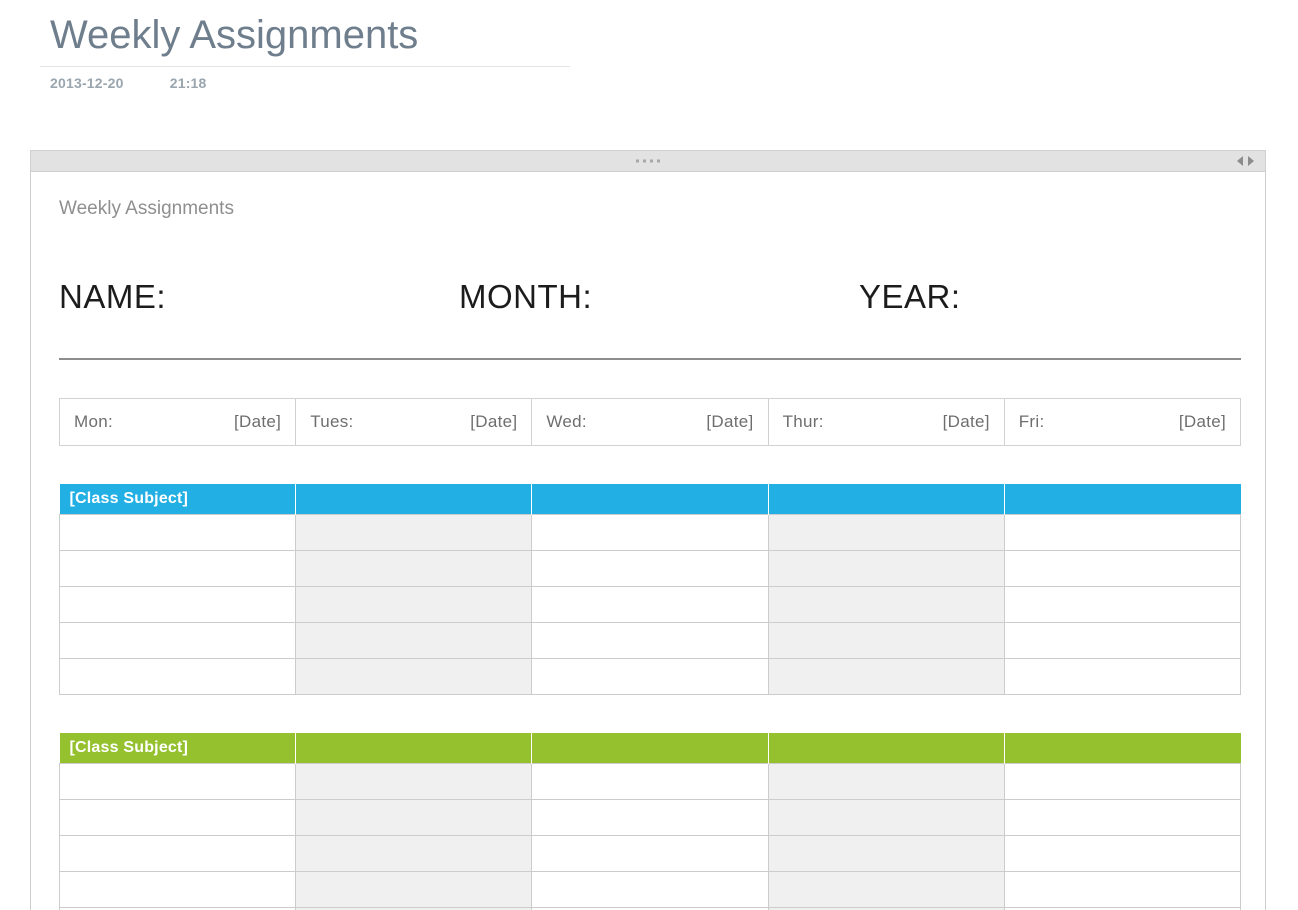  What do you see at coordinates (659, 297) in the screenshot?
I see `month-field-label: MONTH:` at bounding box center [659, 297].